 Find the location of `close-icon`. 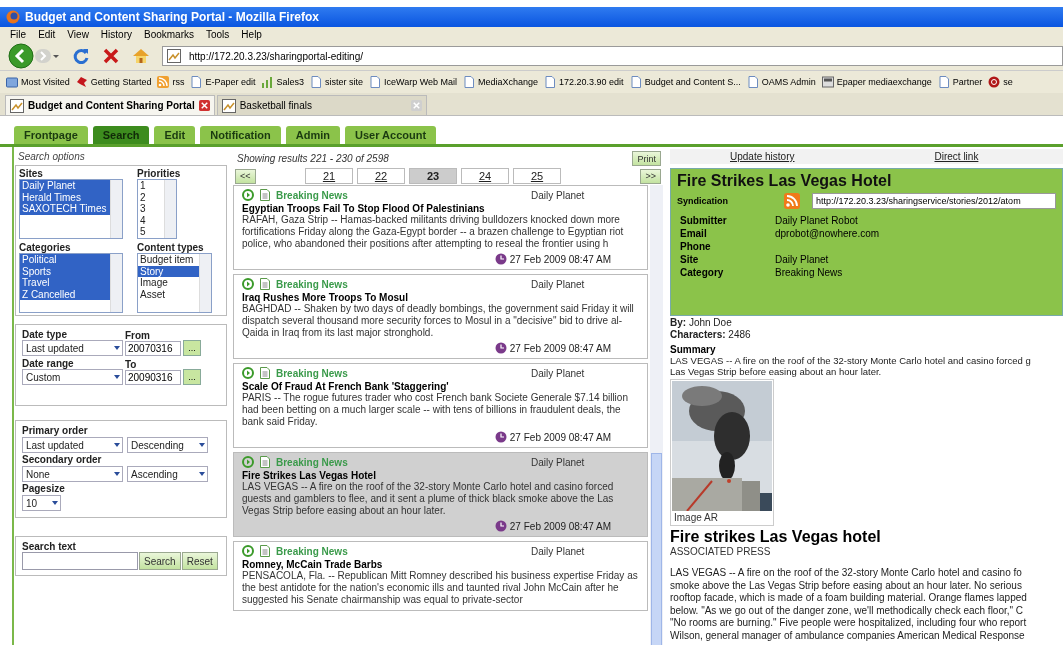

close-icon is located at coordinates (204, 105).